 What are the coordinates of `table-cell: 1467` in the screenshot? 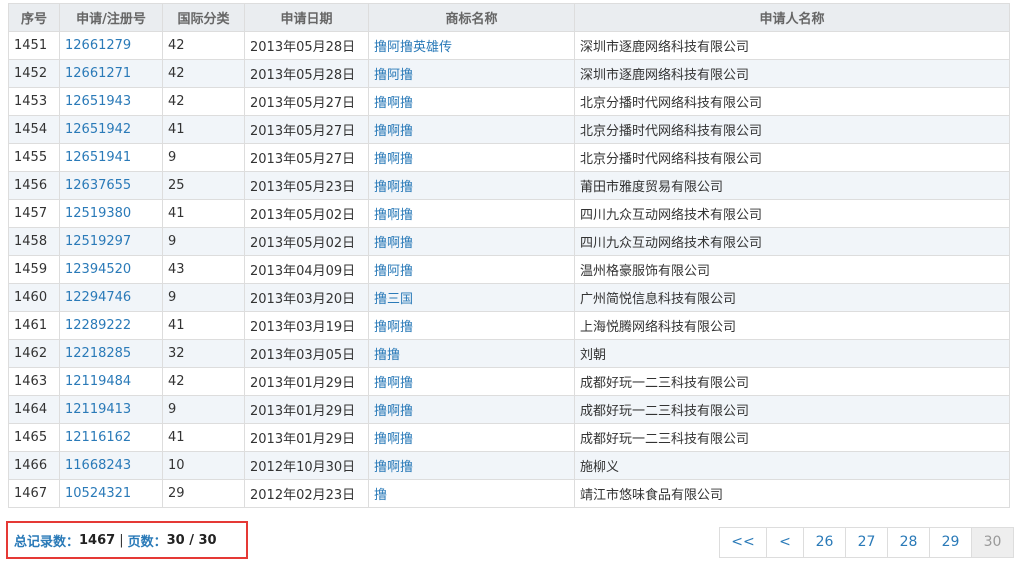 It's located at (34, 493).